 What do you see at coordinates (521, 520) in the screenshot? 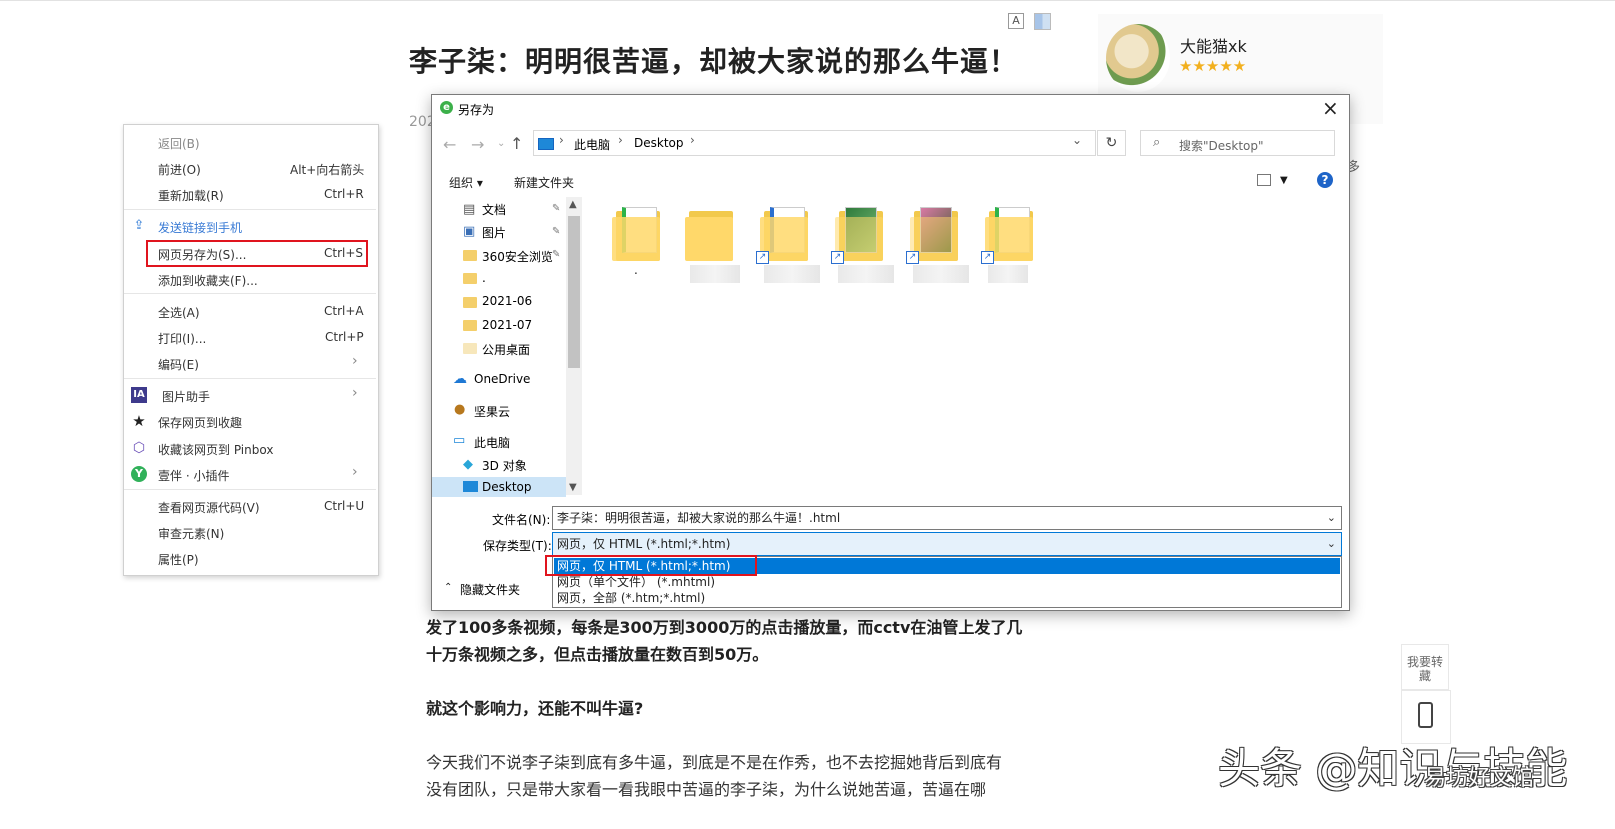
I see `filename-label: 文件名(N):` at bounding box center [521, 520].